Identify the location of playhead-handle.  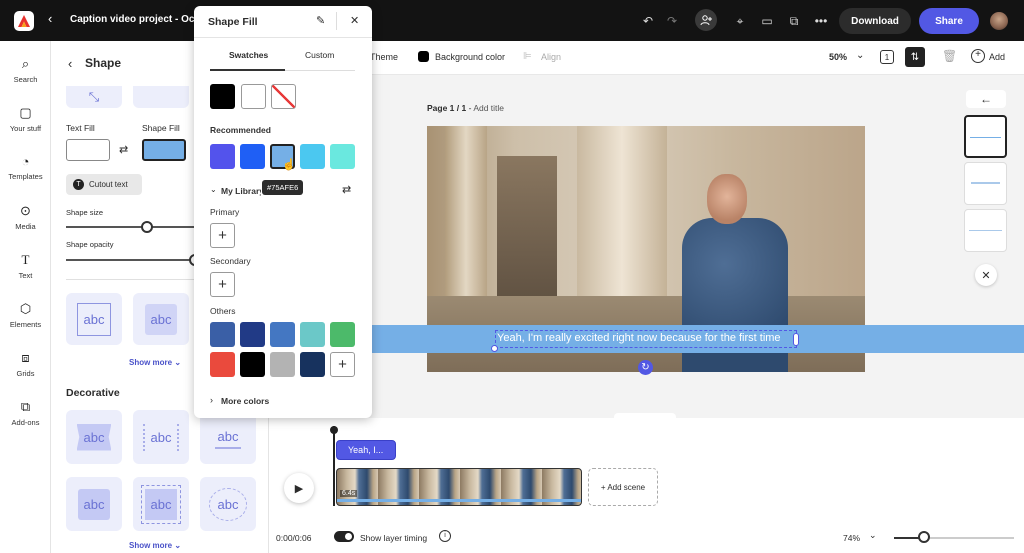
(334, 430).